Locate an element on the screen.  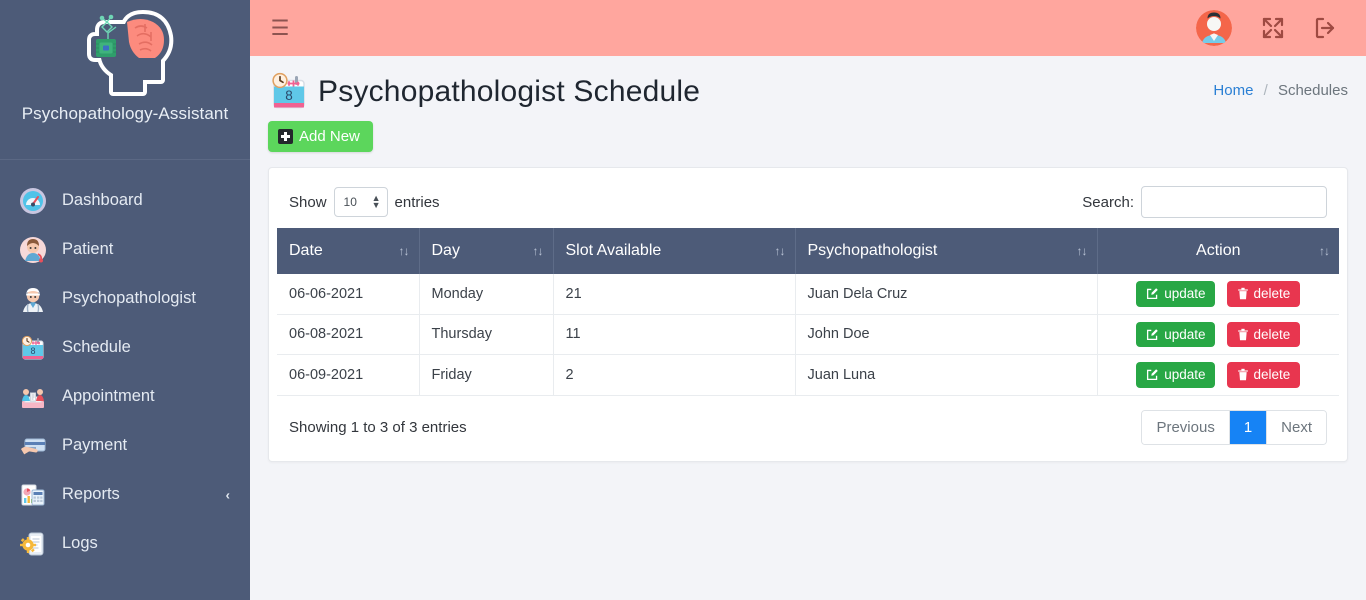
breadcrumb: Home / Schedules is located at coordinates (1280, 84).